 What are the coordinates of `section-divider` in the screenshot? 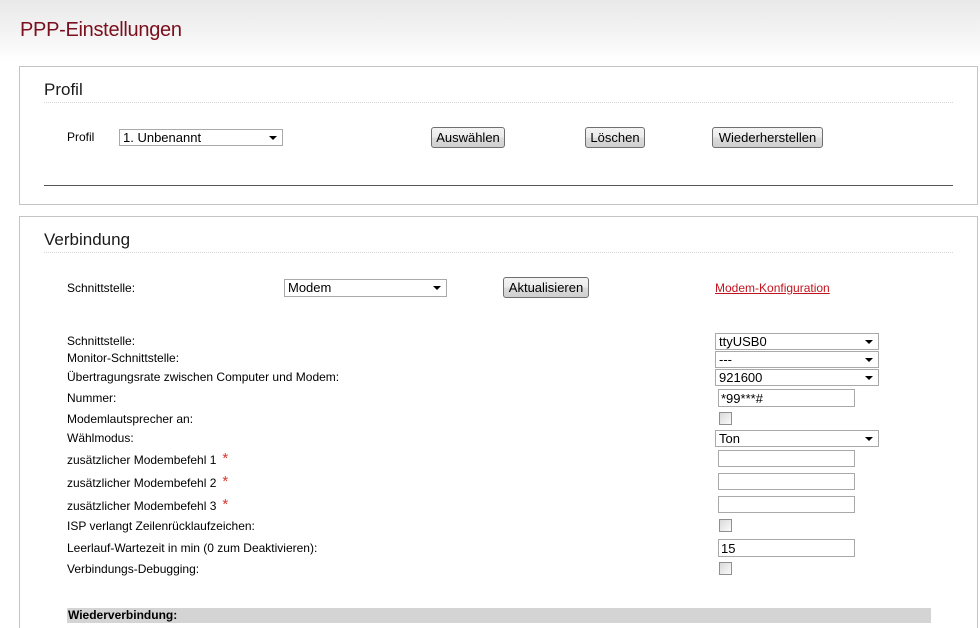 It's located at (498, 185).